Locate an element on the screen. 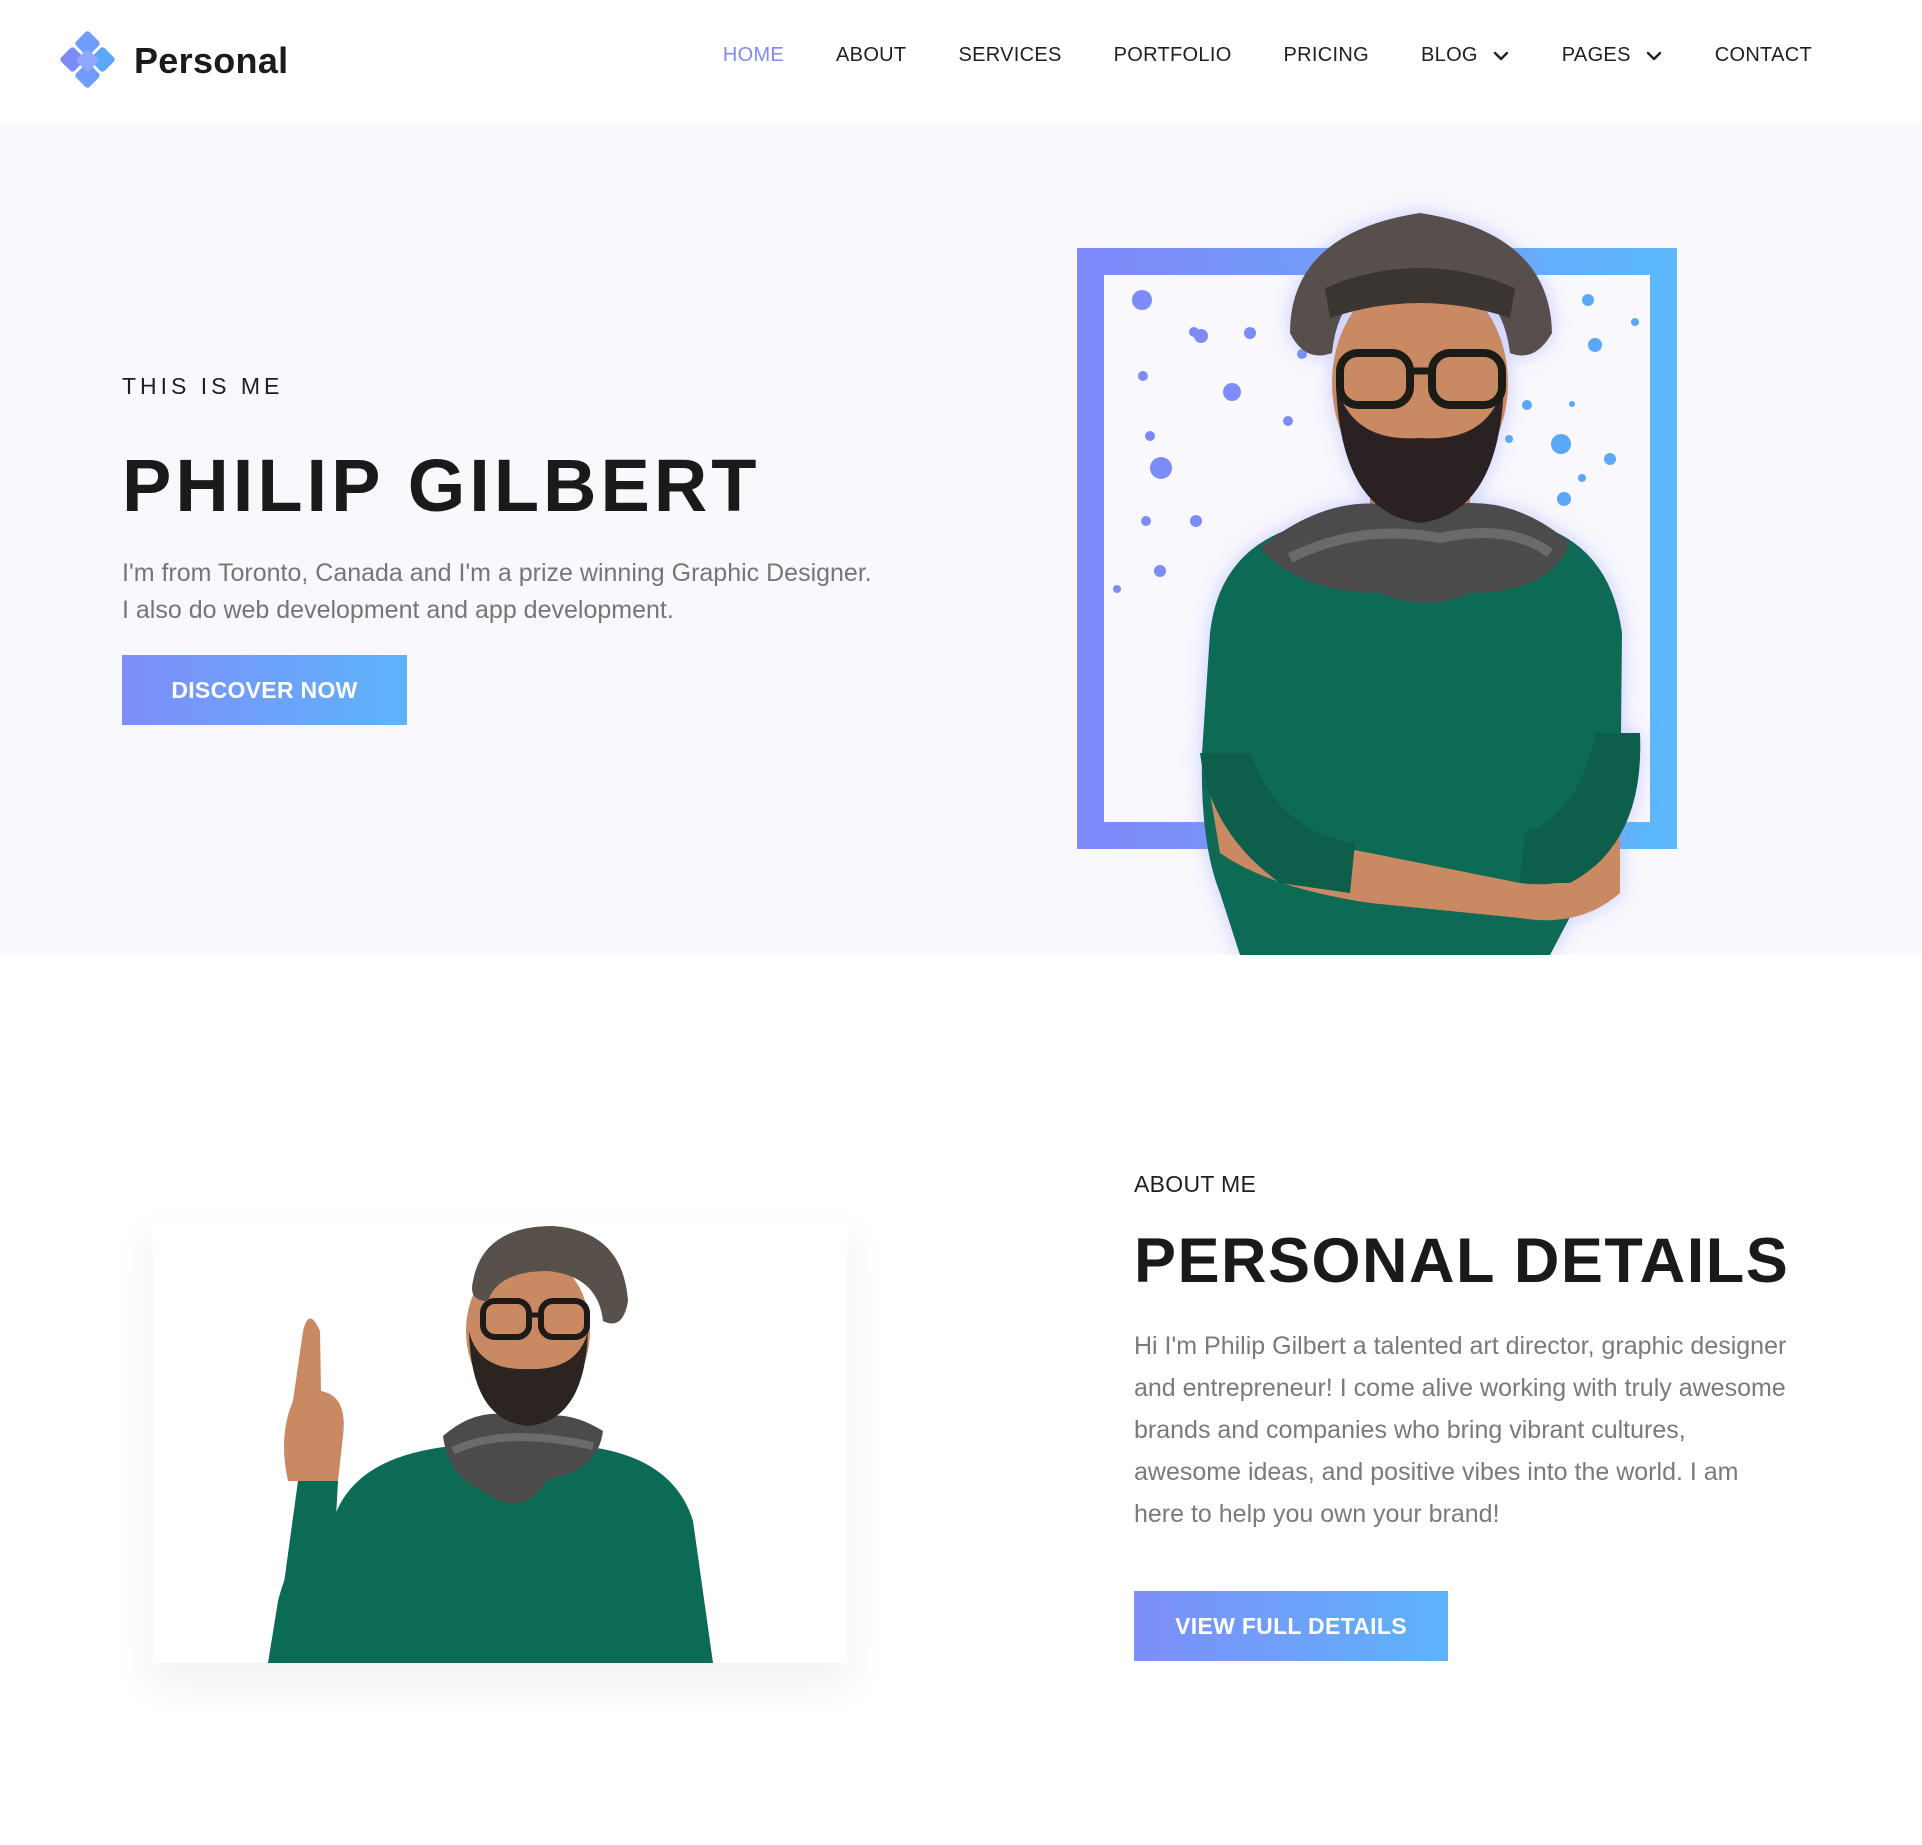  nav-item-contact: CONTACT is located at coordinates (1763, 55).